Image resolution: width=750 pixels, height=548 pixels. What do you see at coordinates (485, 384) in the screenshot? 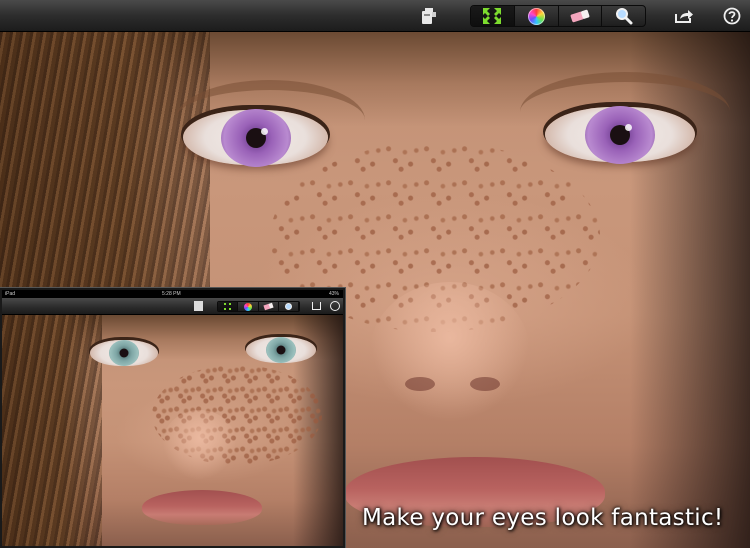
I see `nostril-right` at bounding box center [485, 384].